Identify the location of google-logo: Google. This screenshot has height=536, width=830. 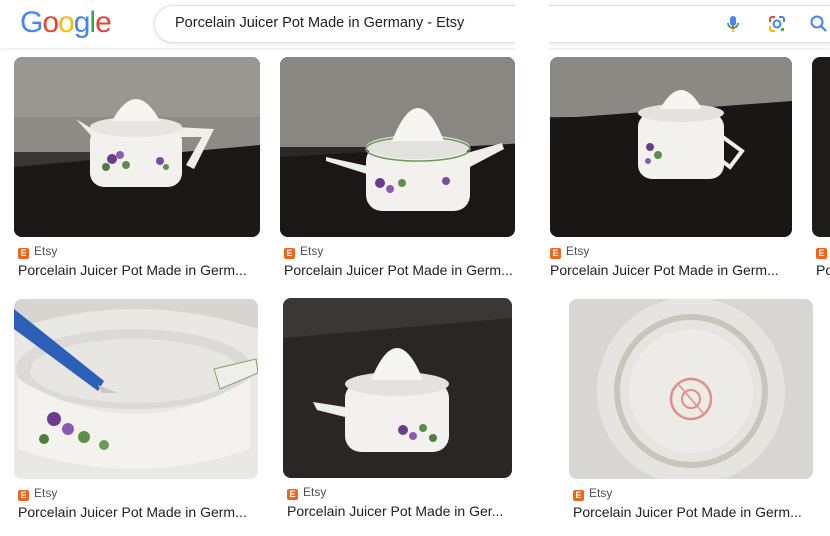
(66, 23).